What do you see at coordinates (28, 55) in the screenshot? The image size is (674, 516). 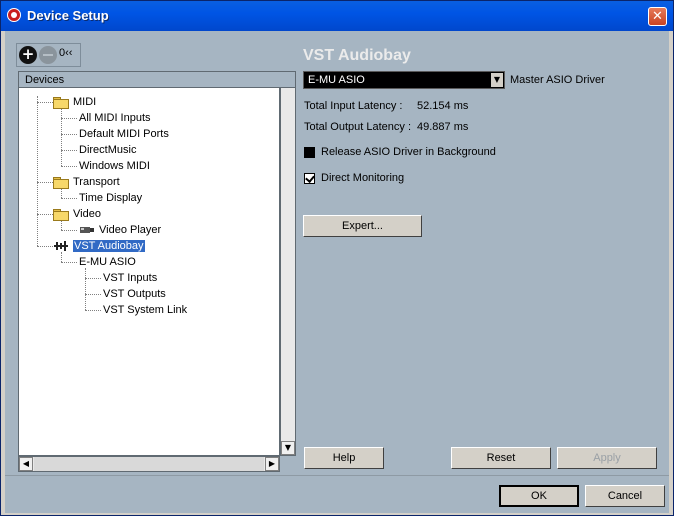 I see `add-device-button: +` at bounding box center [28, 55].